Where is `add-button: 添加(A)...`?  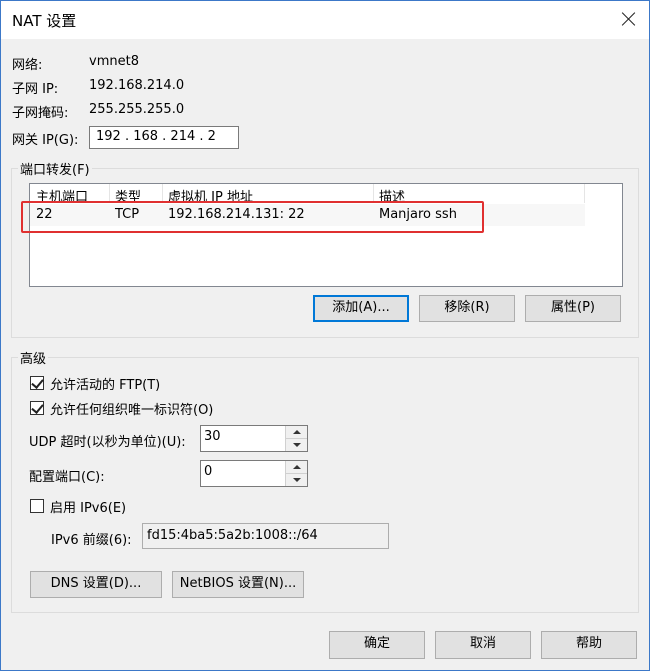
add-button: 添加(A)... is located at coordinates (361, 308).